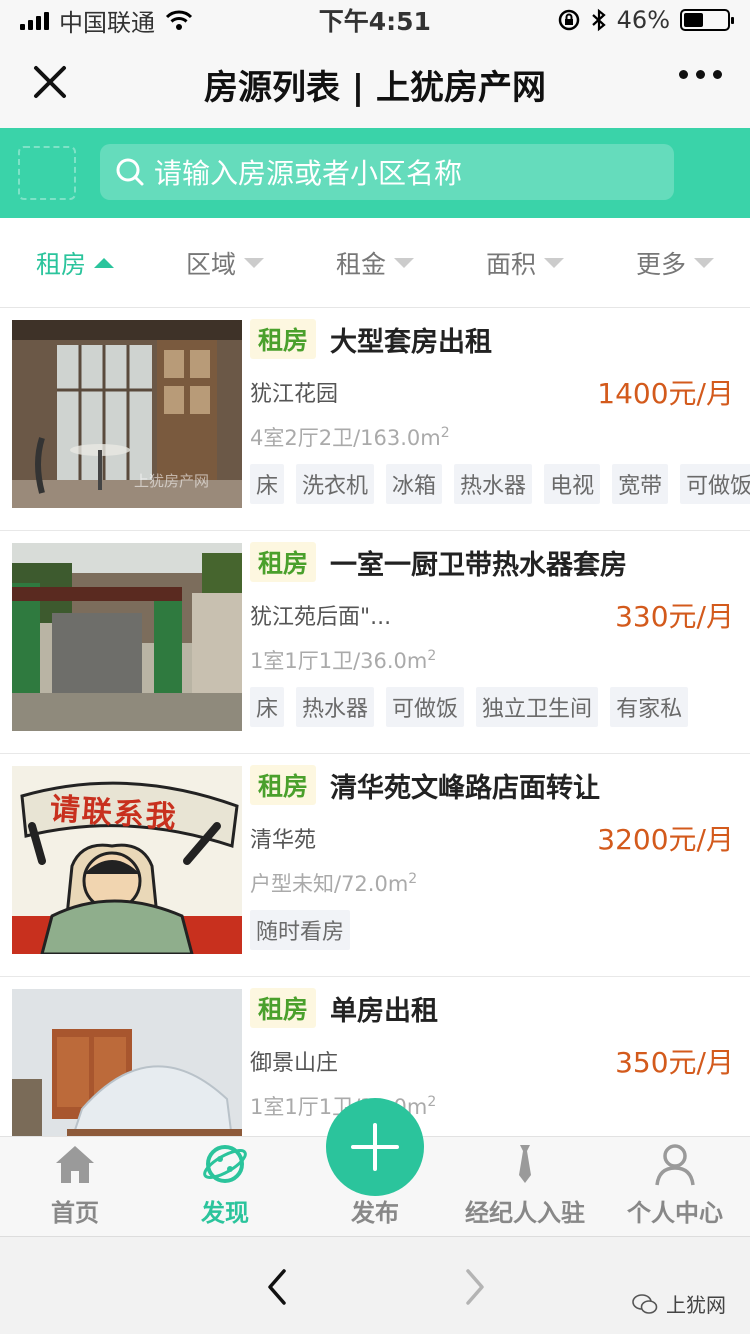 The width and height of the screenshot is (750, 1334). I want to click on close-icon, so click(50, 82).